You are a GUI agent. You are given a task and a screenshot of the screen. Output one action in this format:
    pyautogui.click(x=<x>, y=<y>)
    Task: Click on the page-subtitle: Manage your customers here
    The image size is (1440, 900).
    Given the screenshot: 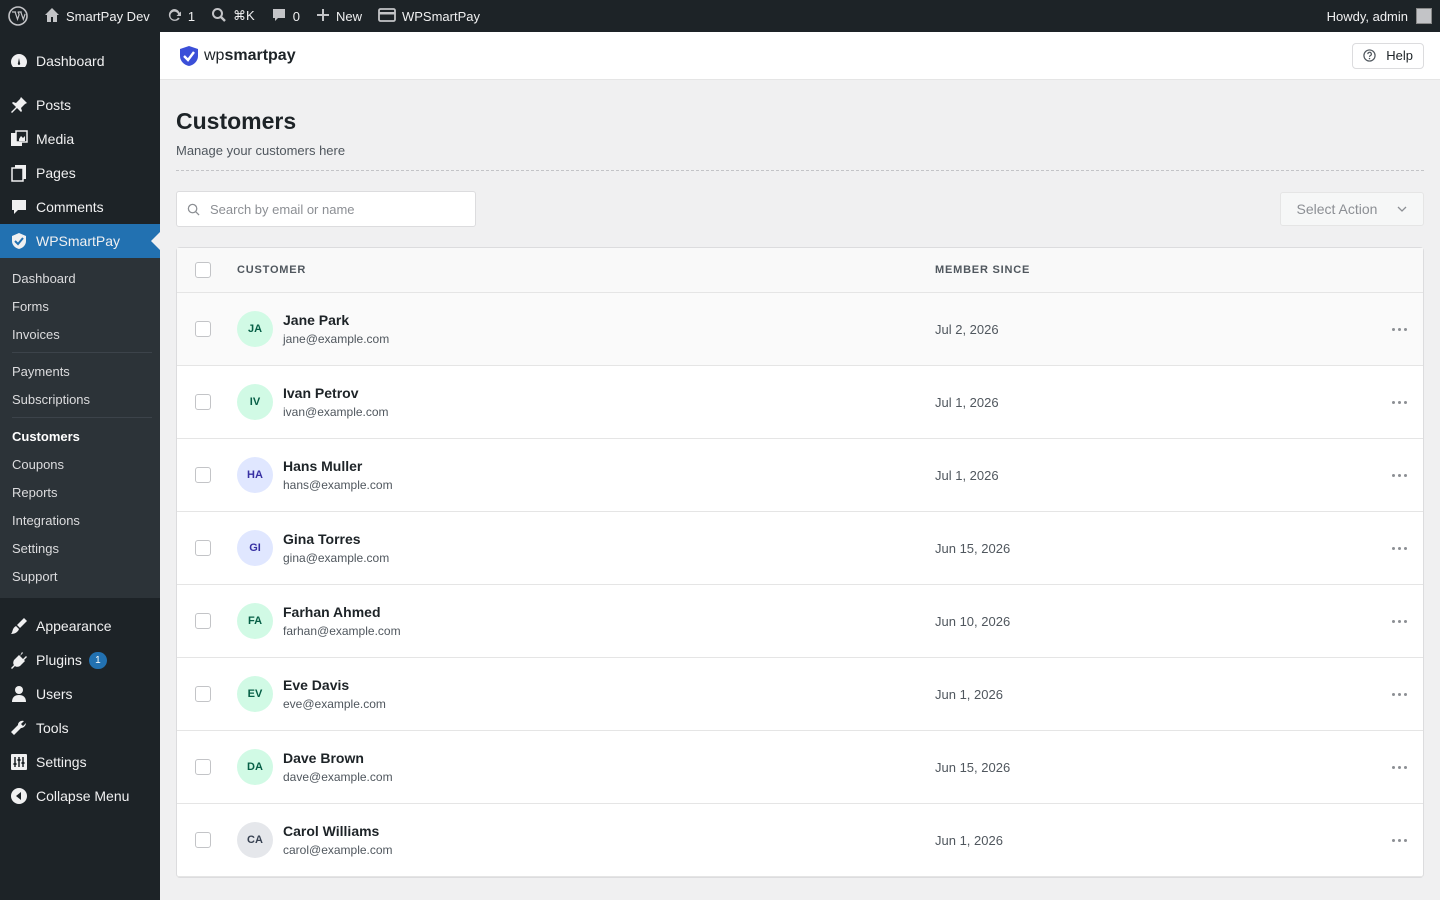 What is the action you would take?
    pyautogui.click(x=261, y=150)
    